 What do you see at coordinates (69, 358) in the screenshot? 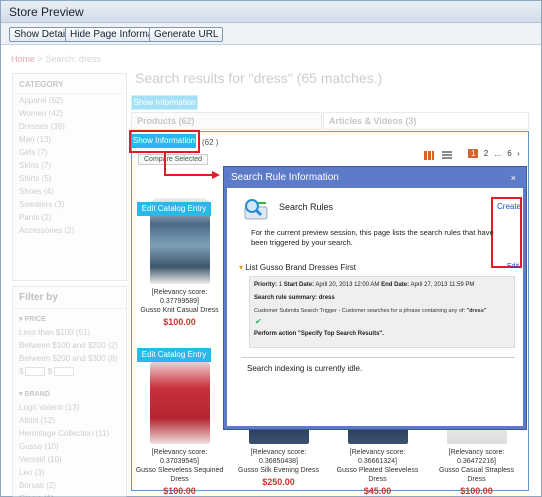
I see `price-filter-item-3: Between $200 and $300 (8)` at bounding box center [69, 358].